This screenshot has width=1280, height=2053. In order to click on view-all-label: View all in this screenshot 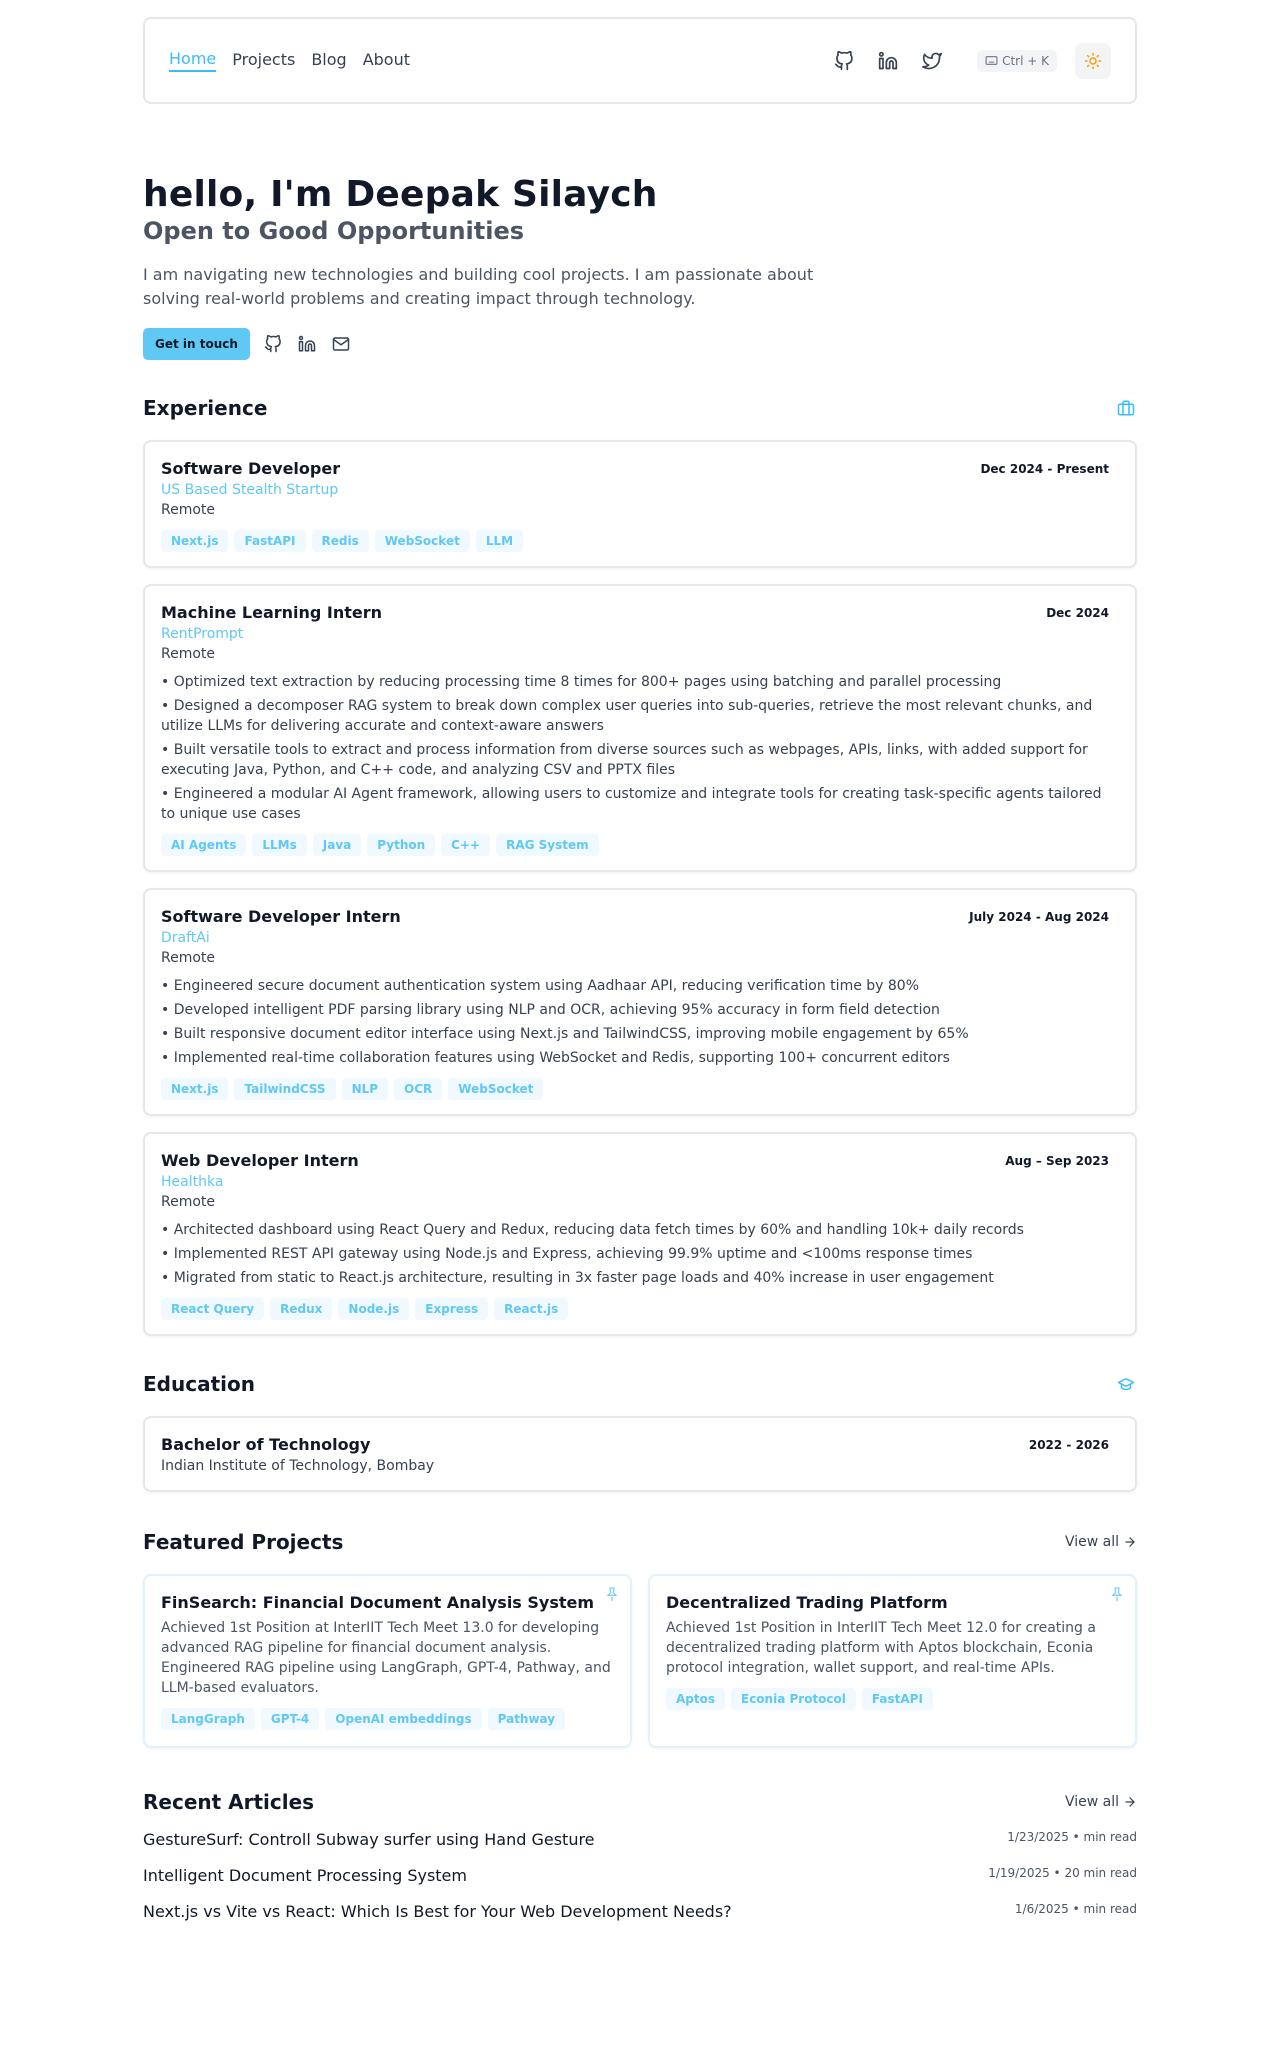, I will do `click(1091, 1801)`.